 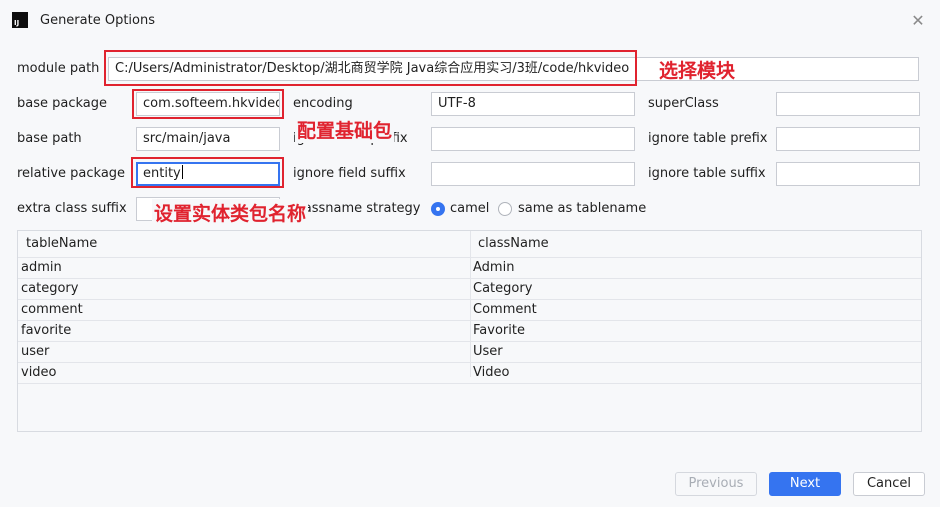 I want to click on base-package-field: com.softeem.hkvideo, so click(x=208, y=104).